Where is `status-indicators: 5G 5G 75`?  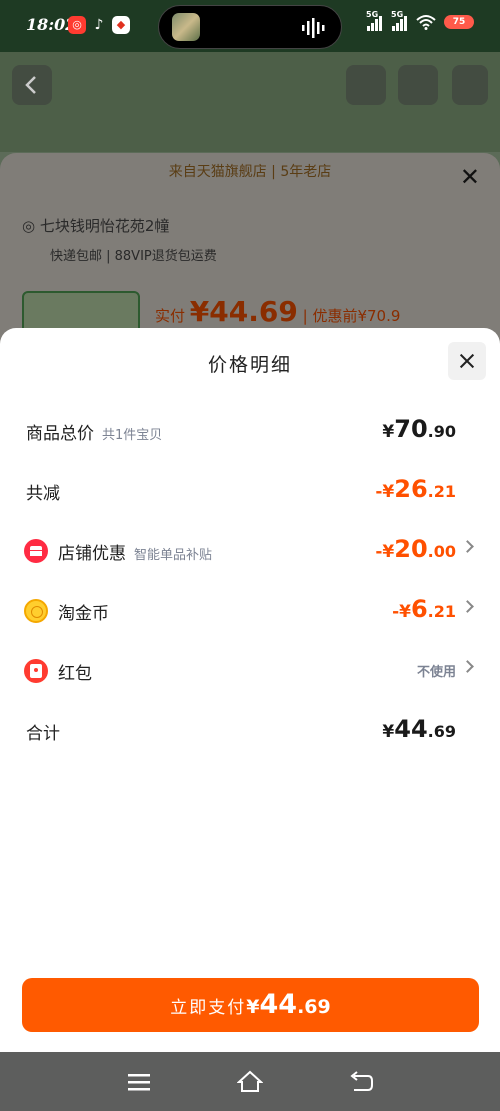
status-indicators: 5G 5G 75 is located at coordinates (420, 20).